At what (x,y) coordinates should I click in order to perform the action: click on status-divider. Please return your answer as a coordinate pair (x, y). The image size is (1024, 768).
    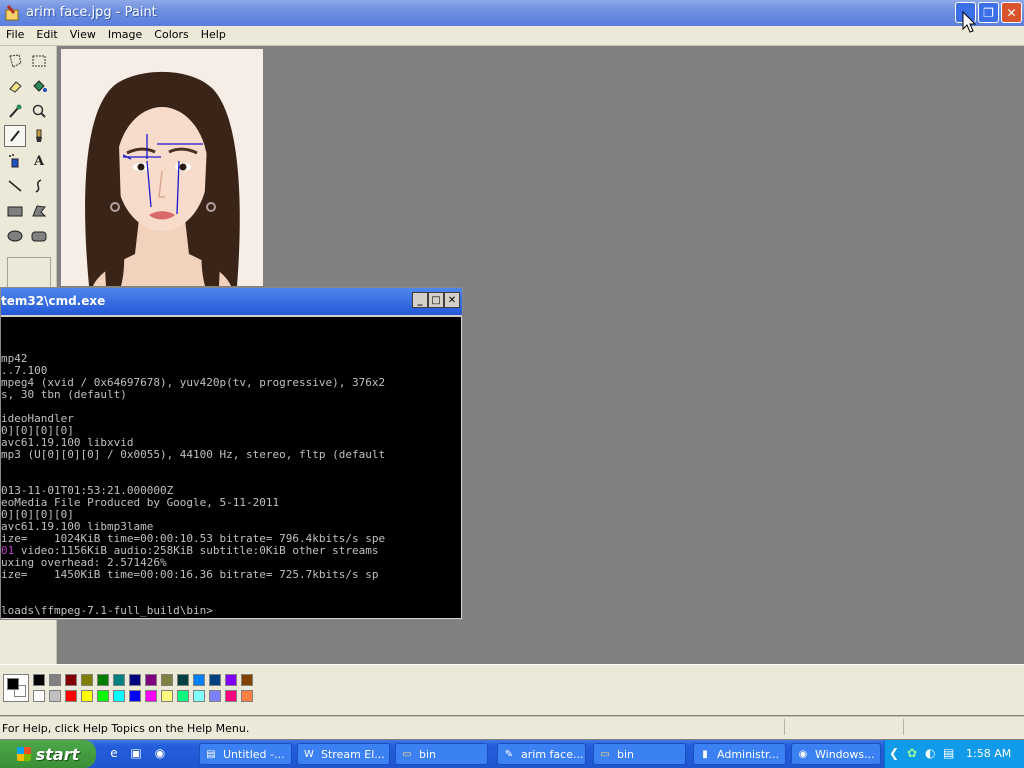
    Looking at the image, I should click on (903, 727).